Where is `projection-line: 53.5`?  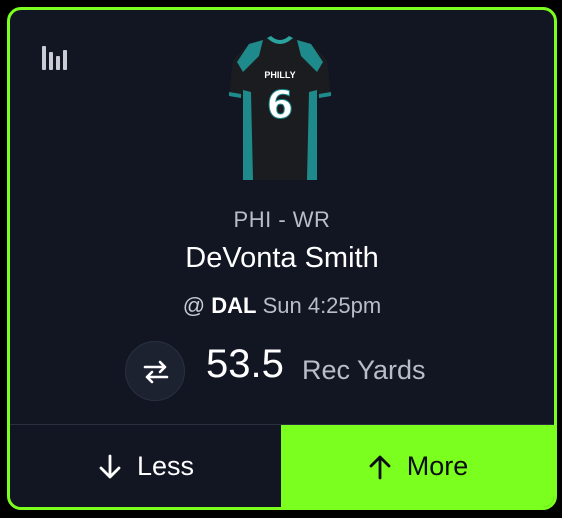
projection-line: 53.5 is located at coordinates (245, 364).